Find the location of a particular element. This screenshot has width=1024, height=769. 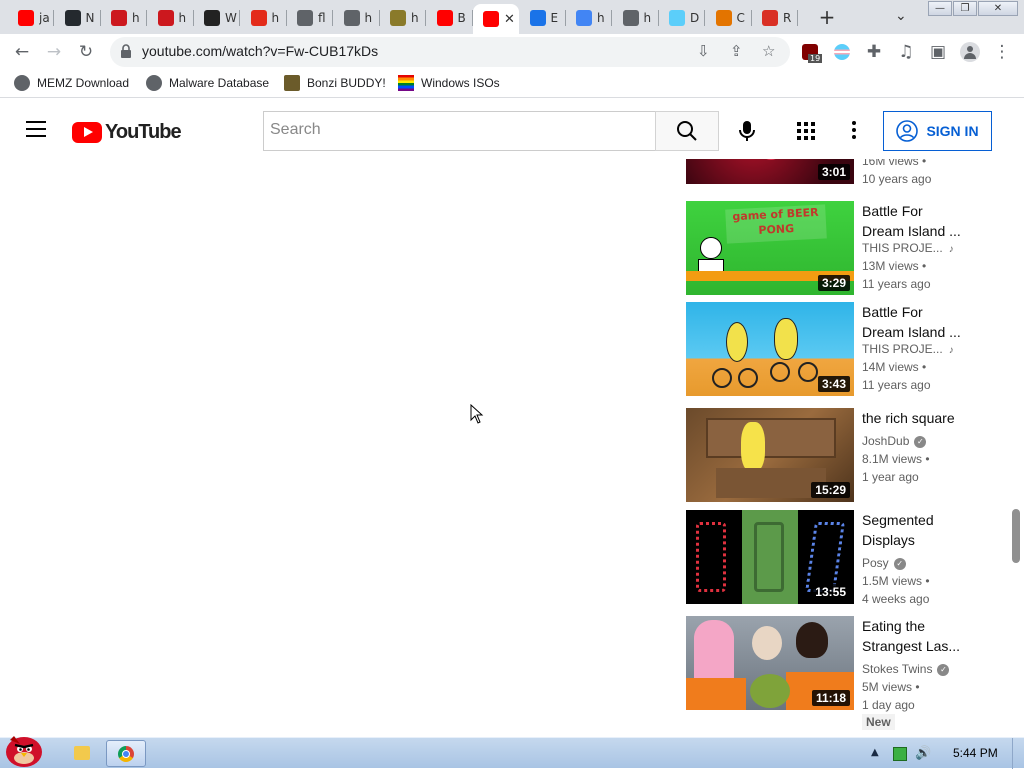

search-input: Search is located at coordinates (459, 131).